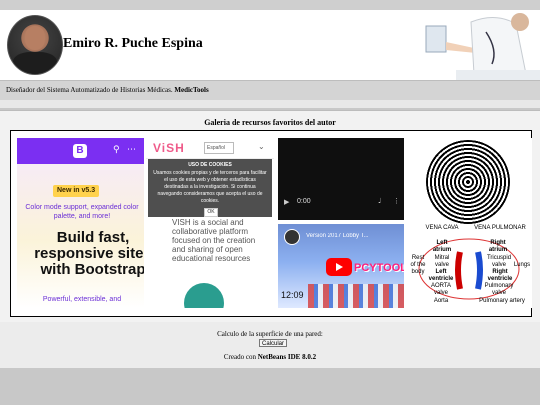 The image size is (540, 405). I want to click on pcytools-brand: PCYTOOLS, so click(379, 268).